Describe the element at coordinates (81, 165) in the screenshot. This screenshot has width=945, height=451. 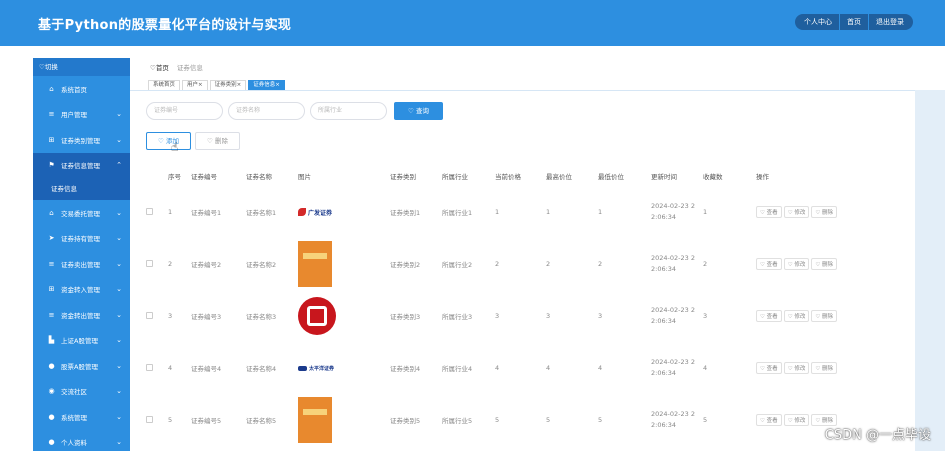
I see `sidebar-item: ⚑ 证券信息管理 ⌃` at that location.